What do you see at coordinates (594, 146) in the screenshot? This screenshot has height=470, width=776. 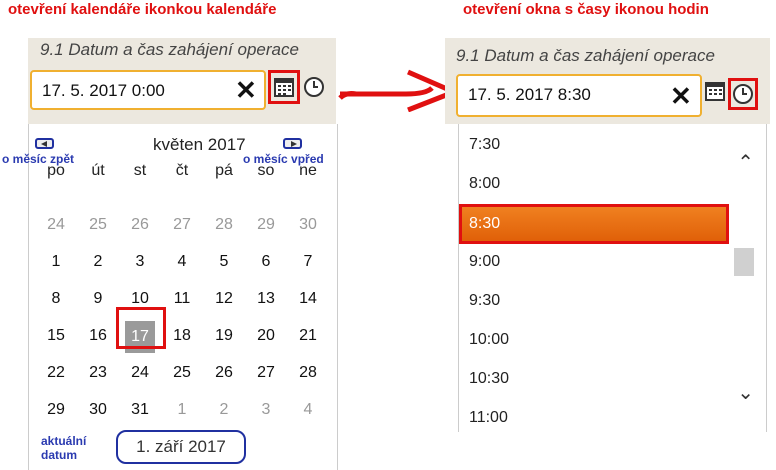 I see `time-option: 7:30` at bounding box center [594, 146].